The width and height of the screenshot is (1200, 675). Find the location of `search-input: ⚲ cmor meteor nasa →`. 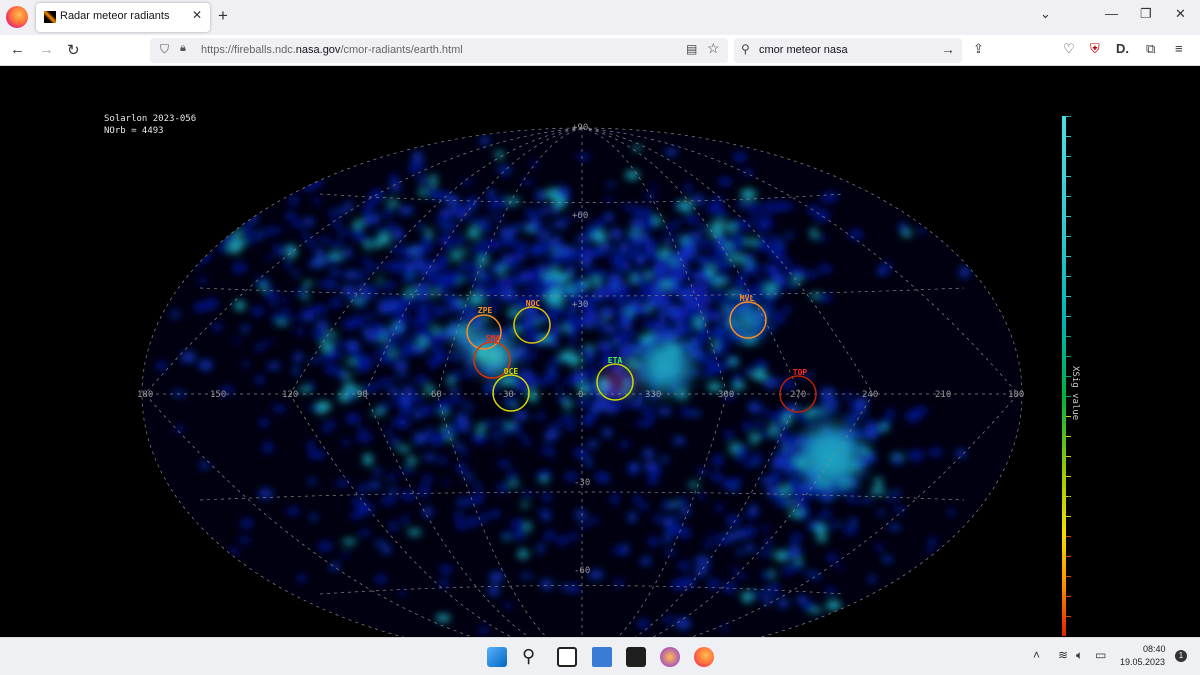

search-input: ⚲ cmor meteor nasa → is located at coordinates (848, 50).